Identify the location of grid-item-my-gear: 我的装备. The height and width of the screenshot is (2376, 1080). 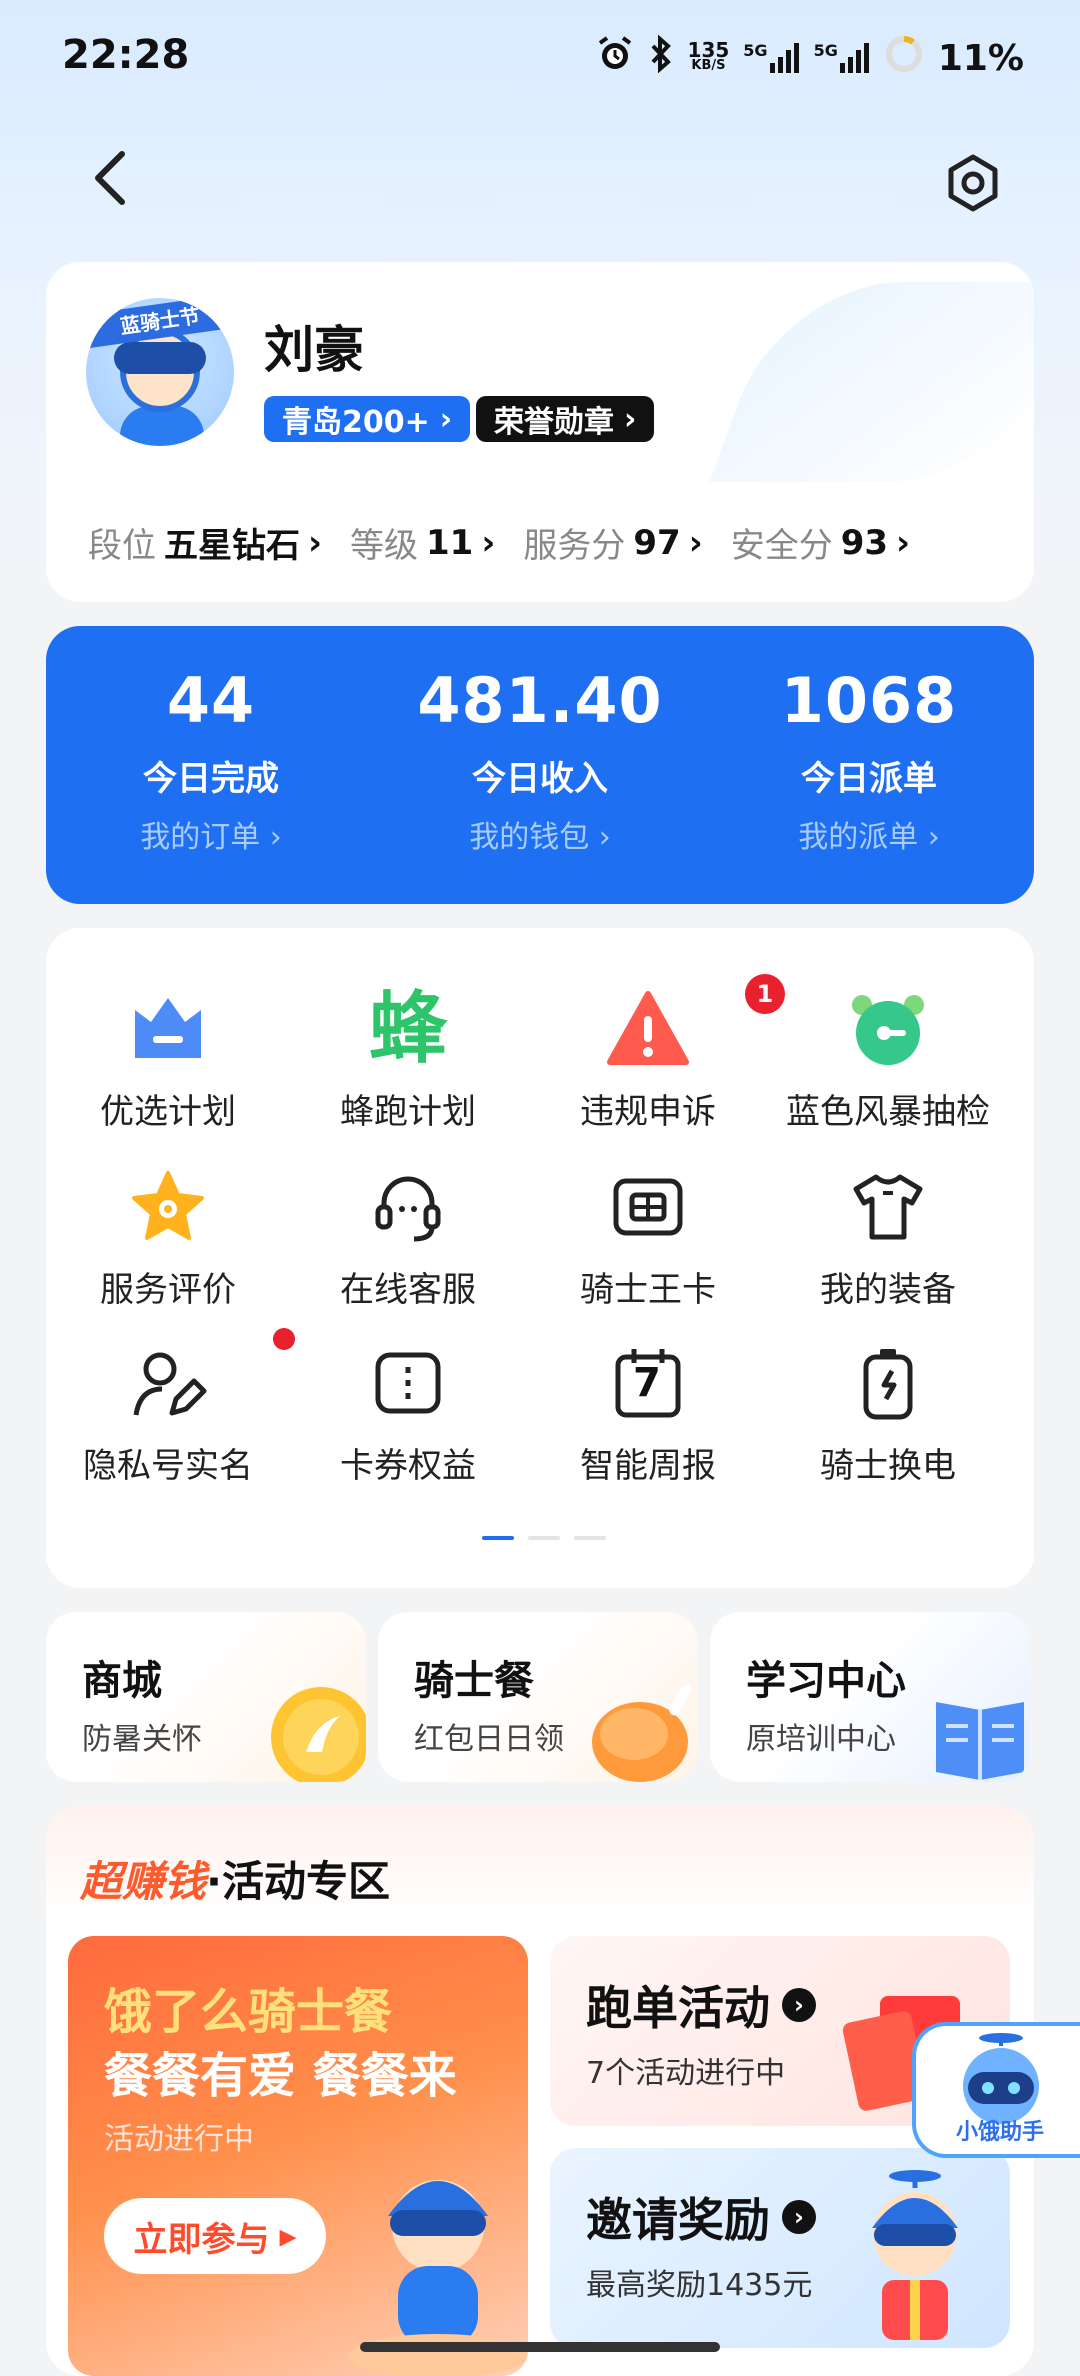
(888, 1236).